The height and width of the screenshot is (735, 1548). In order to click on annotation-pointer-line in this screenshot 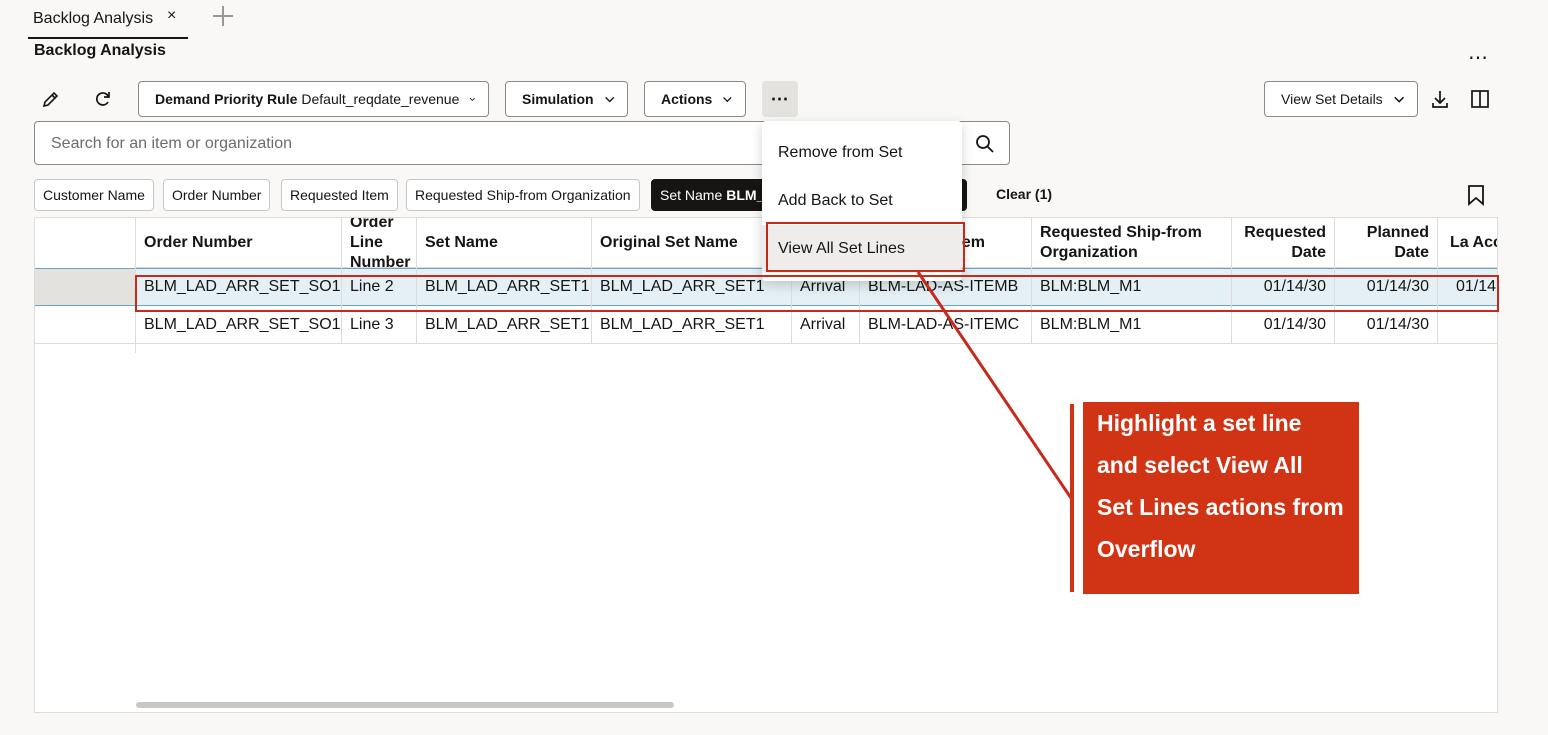, I will do `click(994, 385)`.